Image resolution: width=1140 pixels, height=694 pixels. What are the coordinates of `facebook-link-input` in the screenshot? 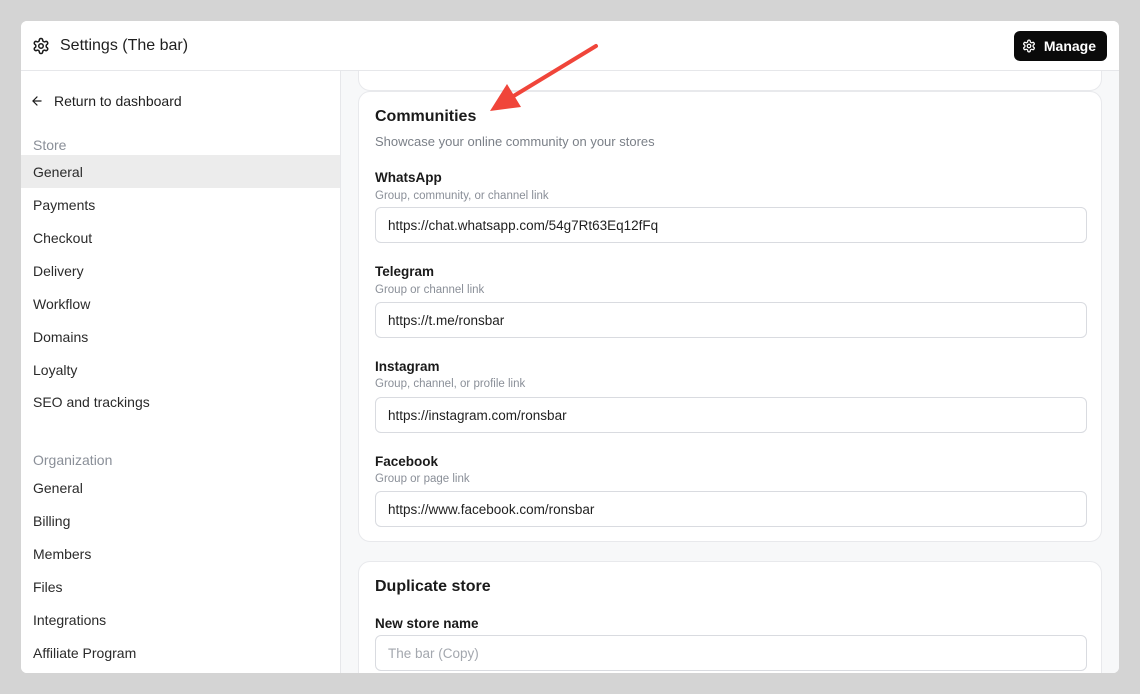 It's located at (731, 509).